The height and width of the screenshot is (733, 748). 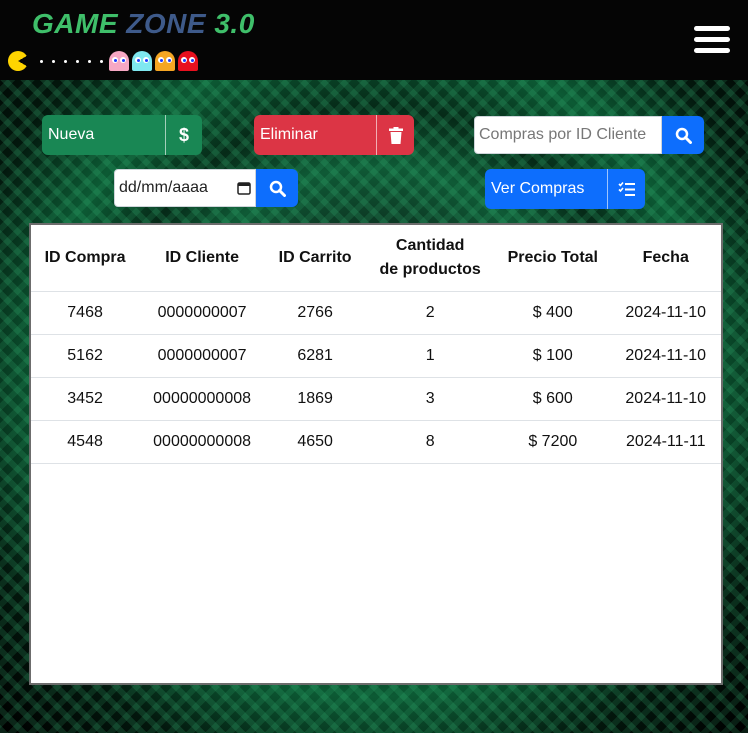 What do you see at coordinates (553, 442) in the screenshot?
I see `cell-precio-total: $ 7200` at bounding box center [553, 442].